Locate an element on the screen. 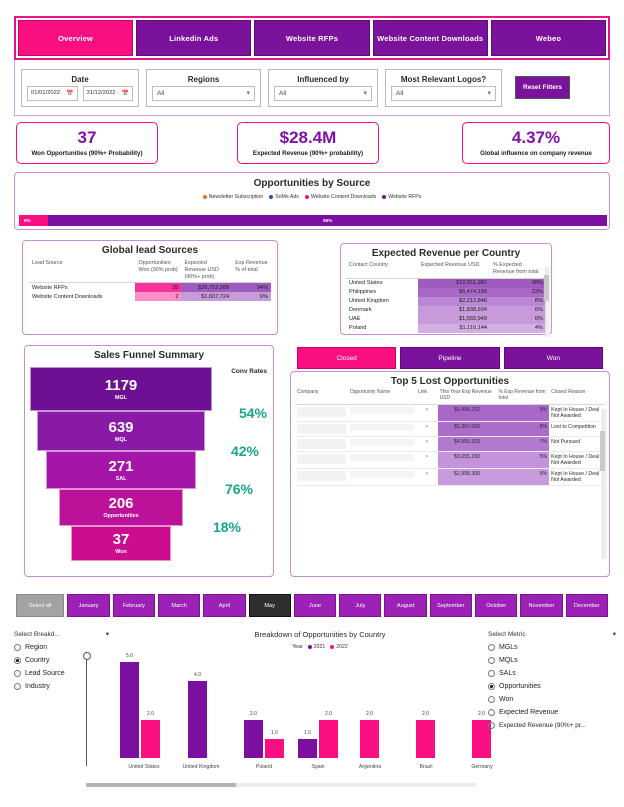 The width and height of the screenshot is (624, 807). column-header-link: Link is located at coordinates (426, 396).